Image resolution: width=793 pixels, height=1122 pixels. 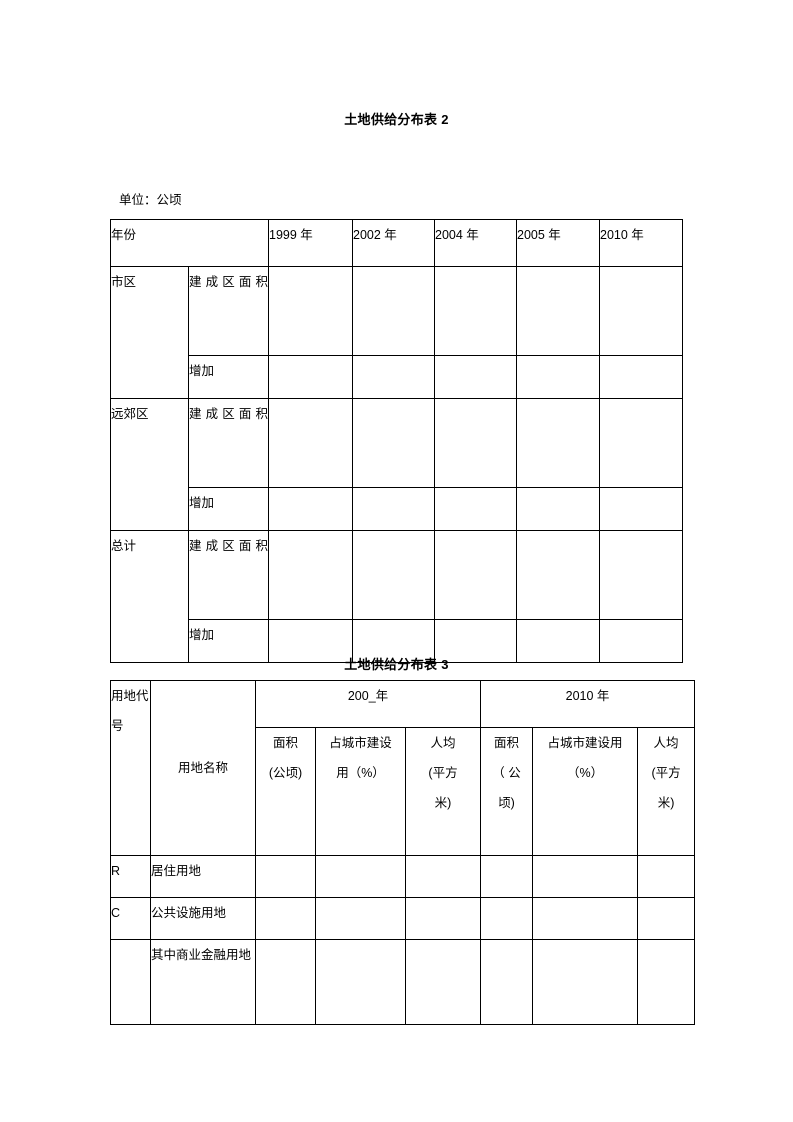 I want to click on table2-row: 市区 建成区面积, so click(x=397, y=332).